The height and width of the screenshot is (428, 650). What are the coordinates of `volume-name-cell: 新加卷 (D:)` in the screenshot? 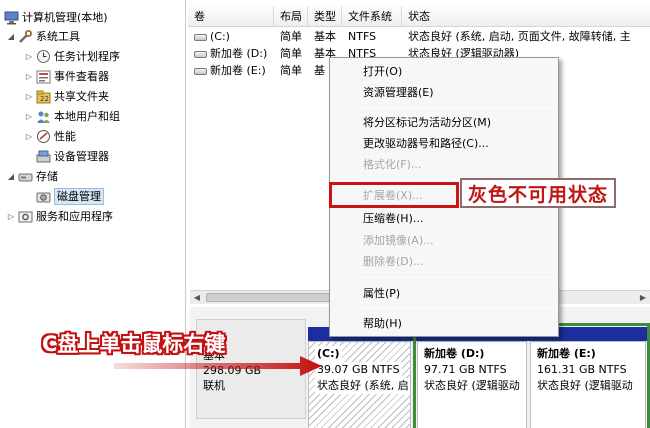 It's located at (231, 53).